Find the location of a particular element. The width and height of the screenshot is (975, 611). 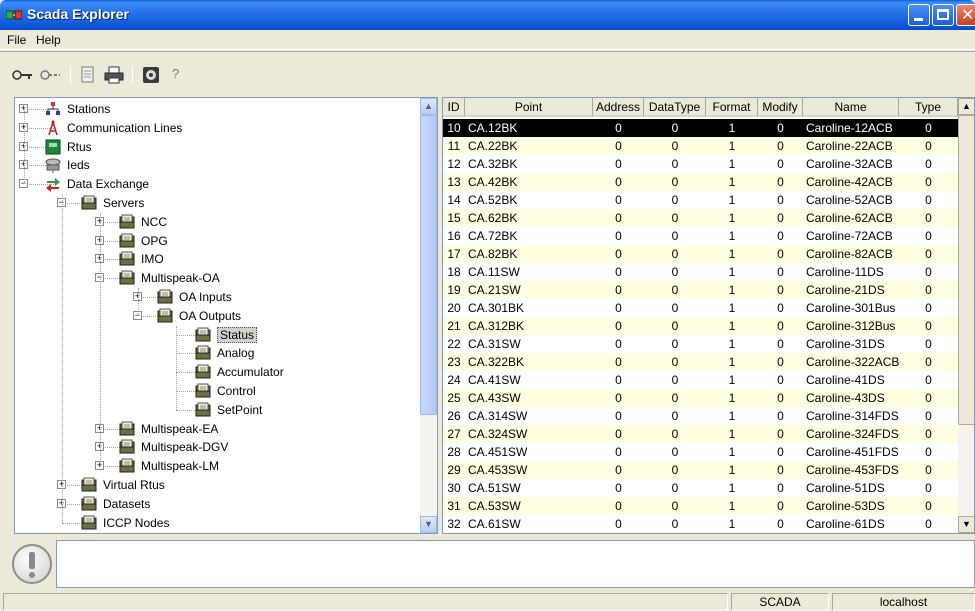

tree-item-servers: − Servers is located at coordinates (217, 203).